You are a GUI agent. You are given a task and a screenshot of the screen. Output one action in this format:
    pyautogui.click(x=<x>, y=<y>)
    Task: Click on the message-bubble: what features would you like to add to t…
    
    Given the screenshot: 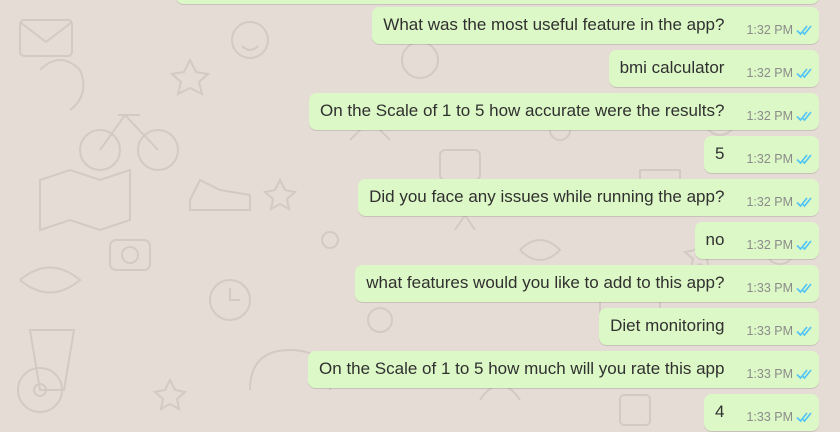 What is the action you would take?
    pyautogui.click(x=587, y=283)
    